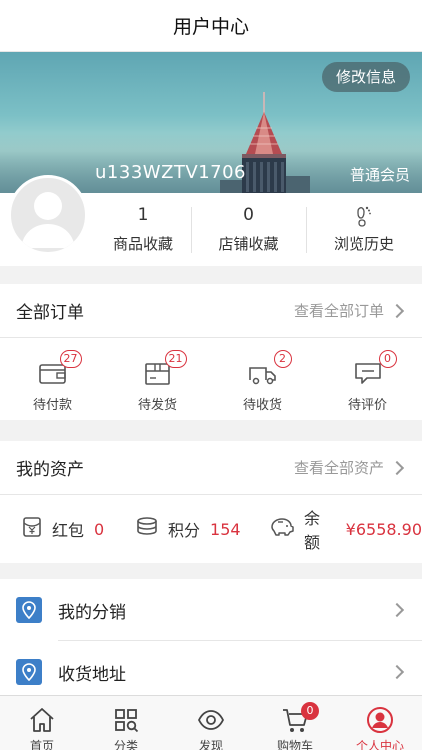  What do you see at coordinates (142, 244) in the screenshot?
I see `favorite-products-label: 商品收藏` at bounding box center [142, 244].